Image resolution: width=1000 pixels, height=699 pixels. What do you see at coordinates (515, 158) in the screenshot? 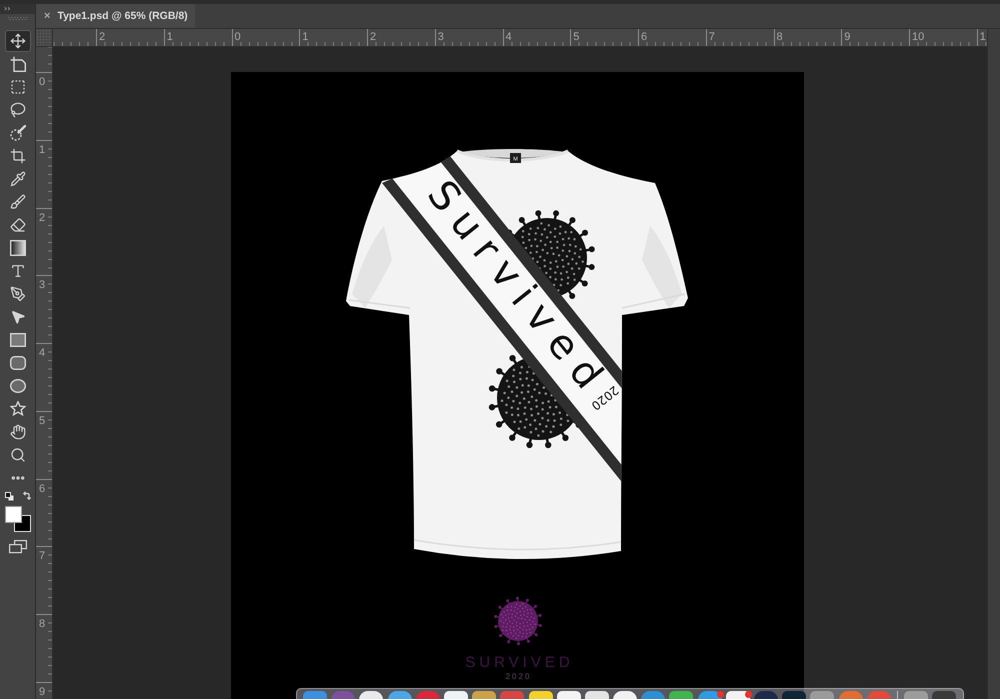
I see `neck-tag` at bounding box center [515, 158].